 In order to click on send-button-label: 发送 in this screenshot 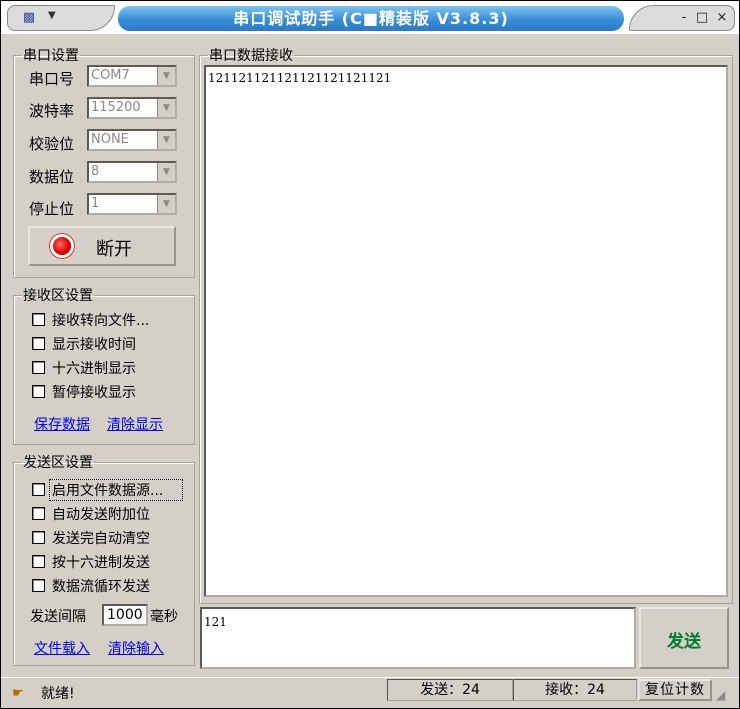, I will do `click(684, 642)`.